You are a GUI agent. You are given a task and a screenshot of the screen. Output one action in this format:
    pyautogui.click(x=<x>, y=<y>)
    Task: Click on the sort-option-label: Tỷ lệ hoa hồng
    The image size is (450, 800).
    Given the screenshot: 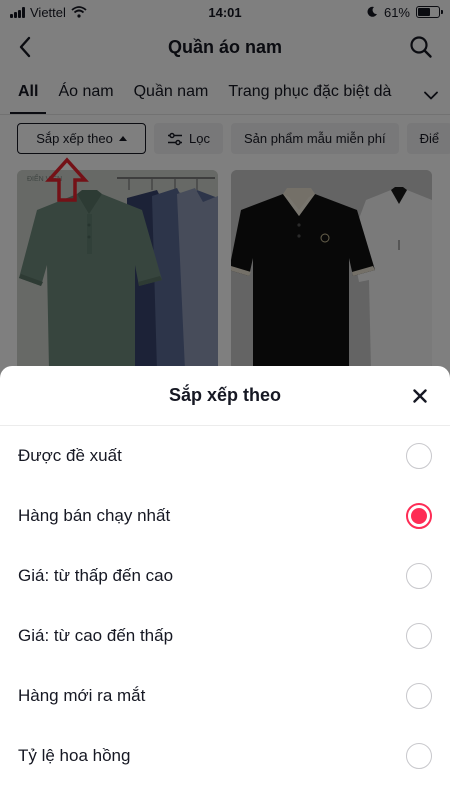 What is the action you would take?
    pyautogui.click(x=74, y=755)
    